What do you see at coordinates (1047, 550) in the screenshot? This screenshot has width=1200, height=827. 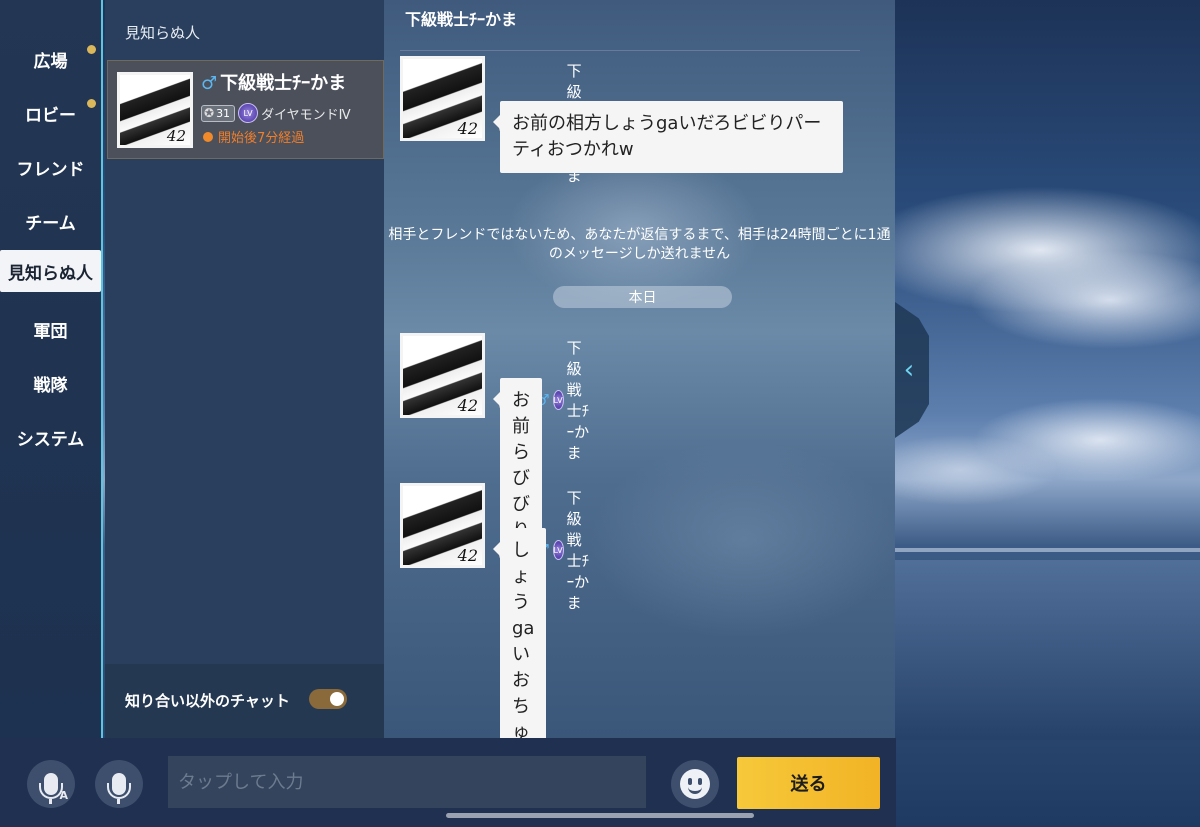 I see `background-horizon` at bounding box center [1047, 550].